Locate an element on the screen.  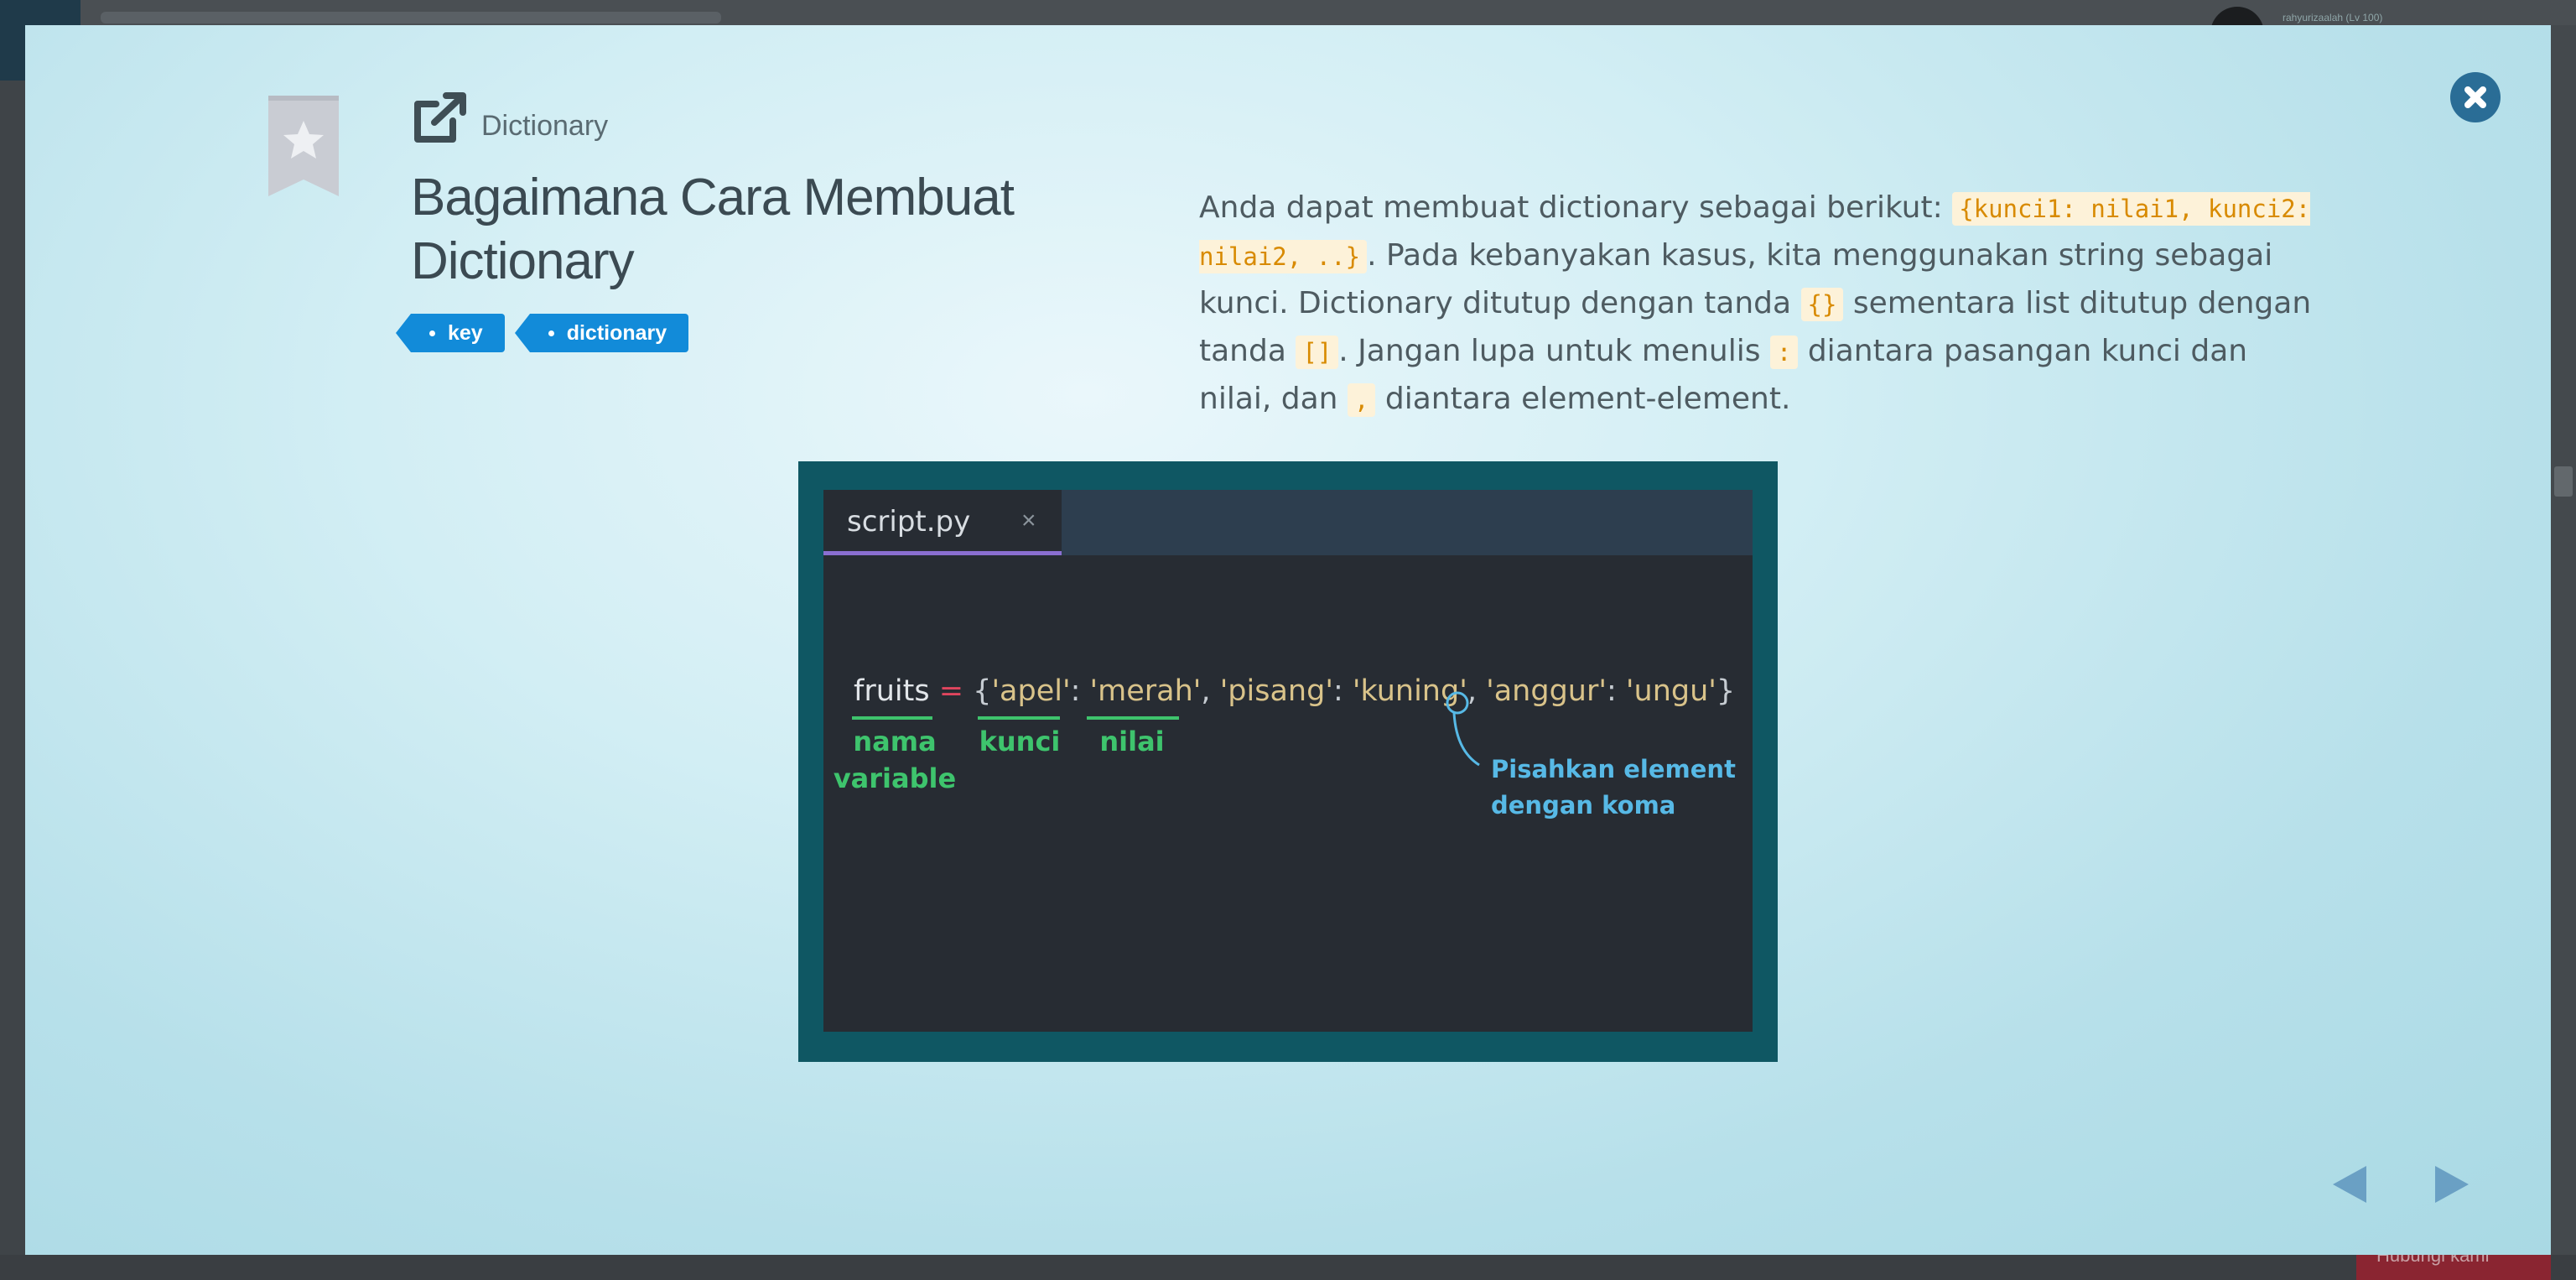
editor-tab: script.py × is located at coordinates (942, 522).